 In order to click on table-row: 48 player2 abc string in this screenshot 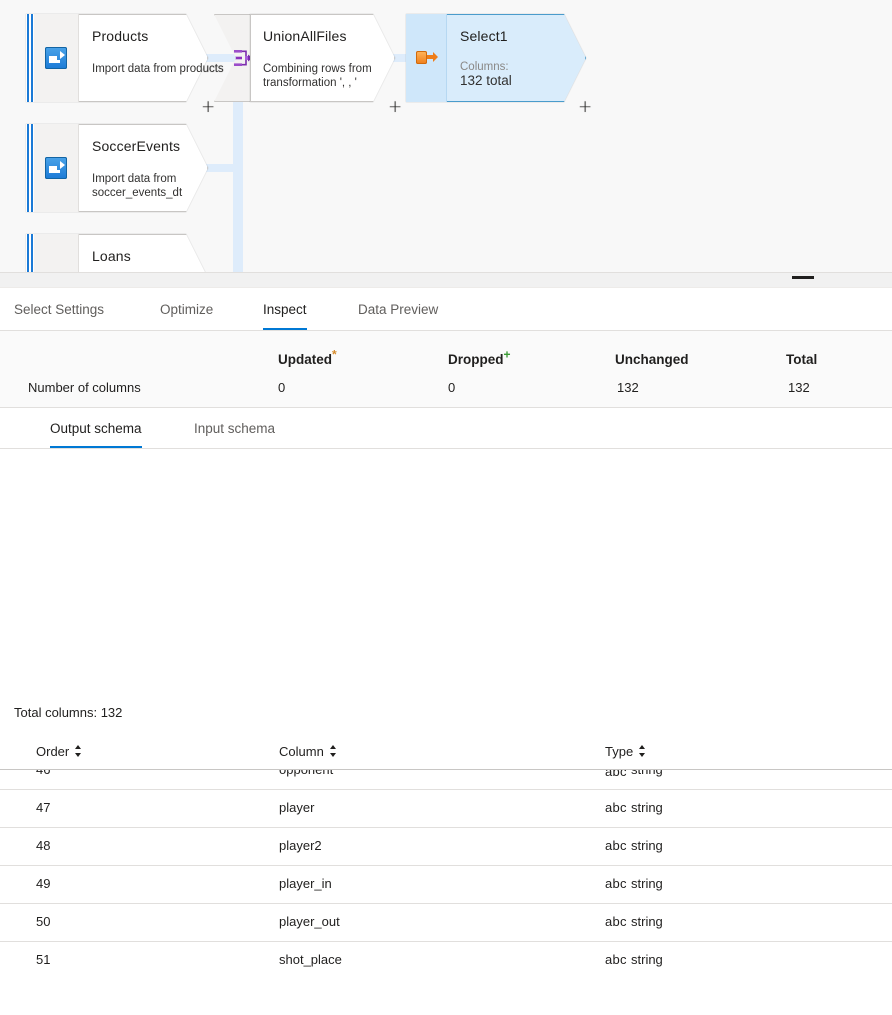, I will do `click(446, 847)`.